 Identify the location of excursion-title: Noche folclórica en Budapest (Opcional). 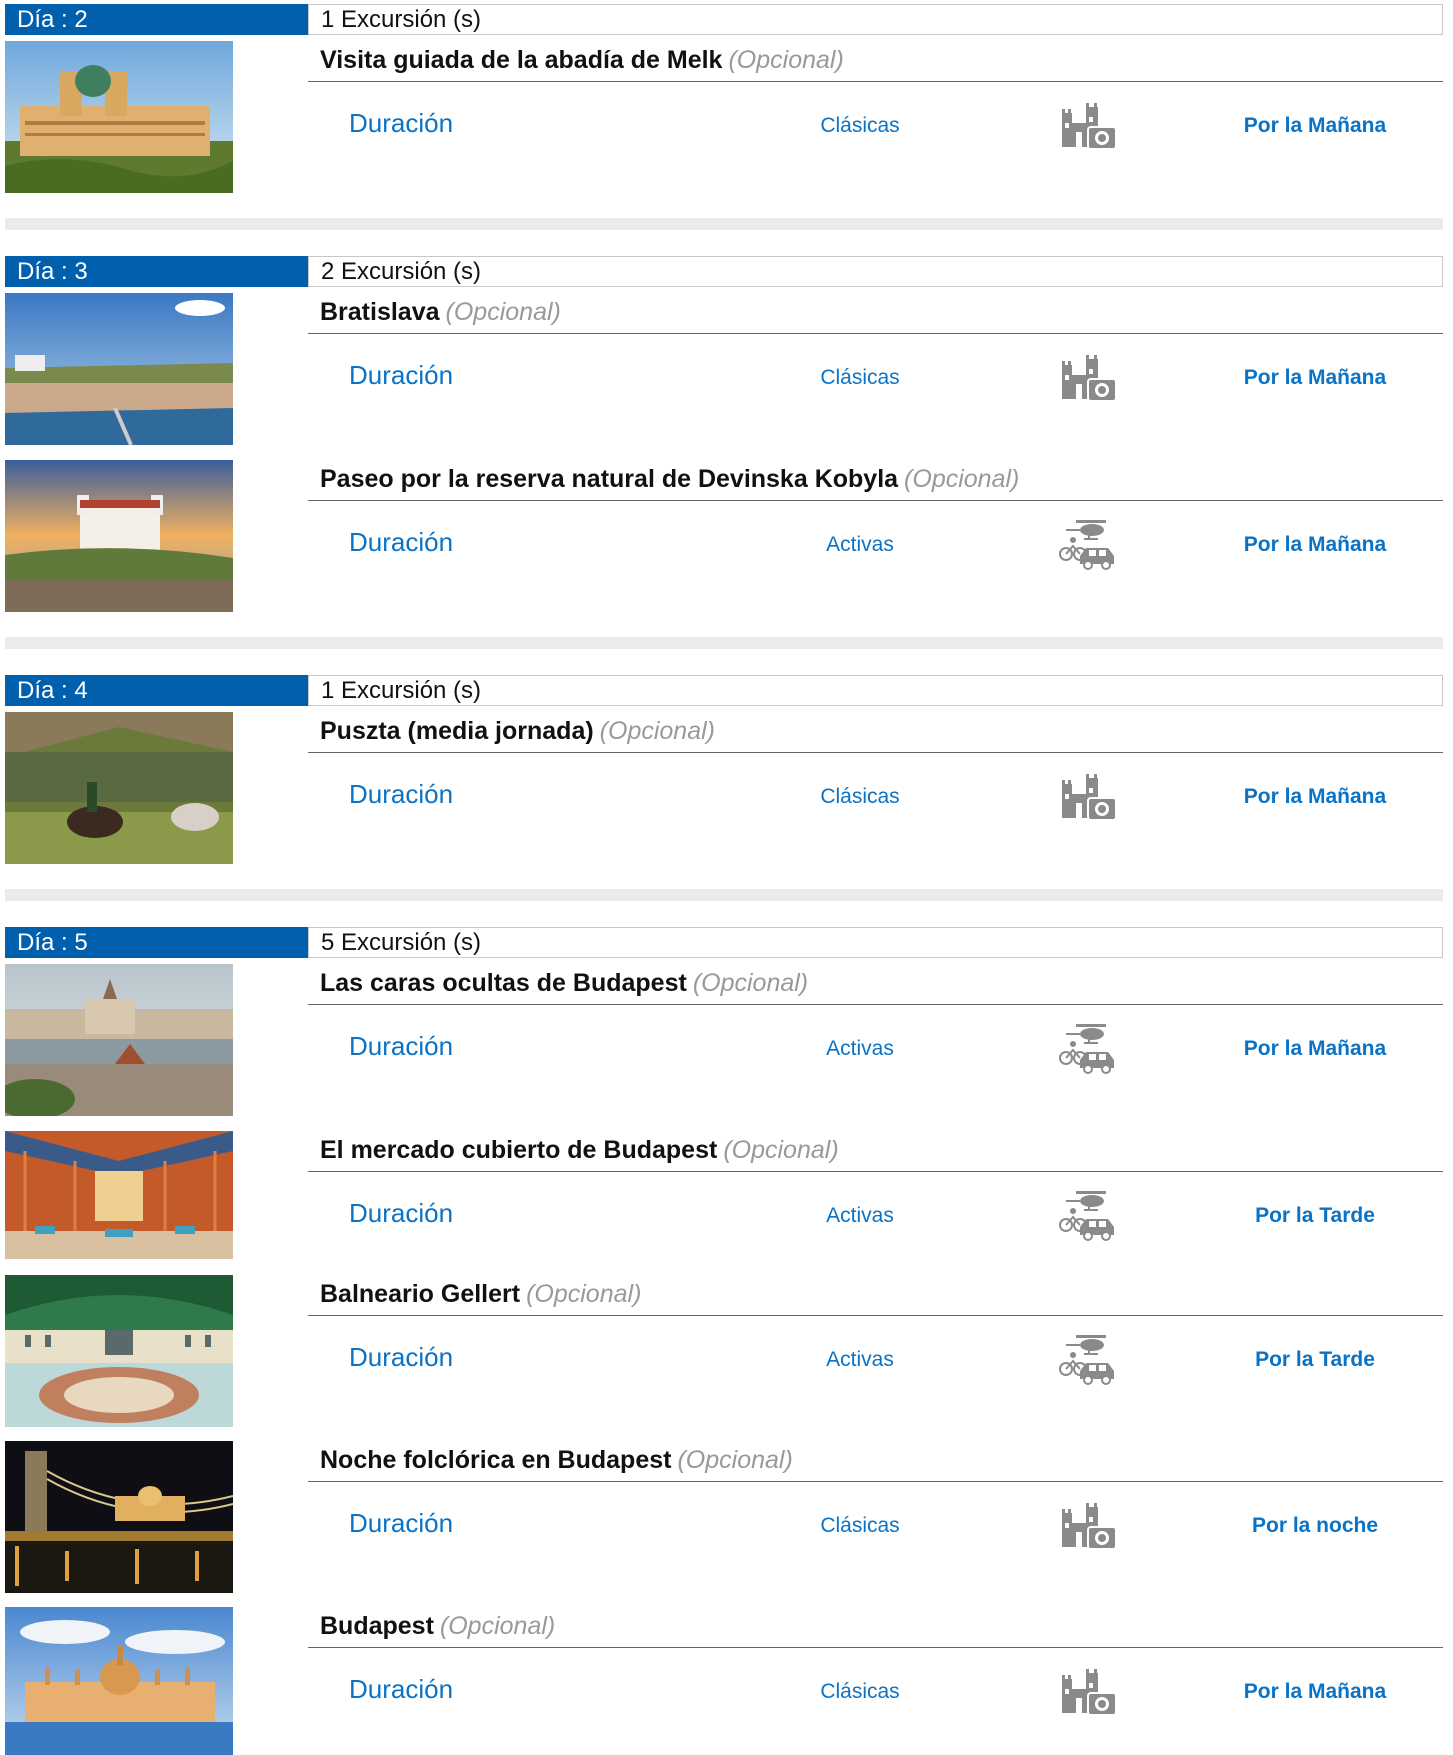
(556, 1460).